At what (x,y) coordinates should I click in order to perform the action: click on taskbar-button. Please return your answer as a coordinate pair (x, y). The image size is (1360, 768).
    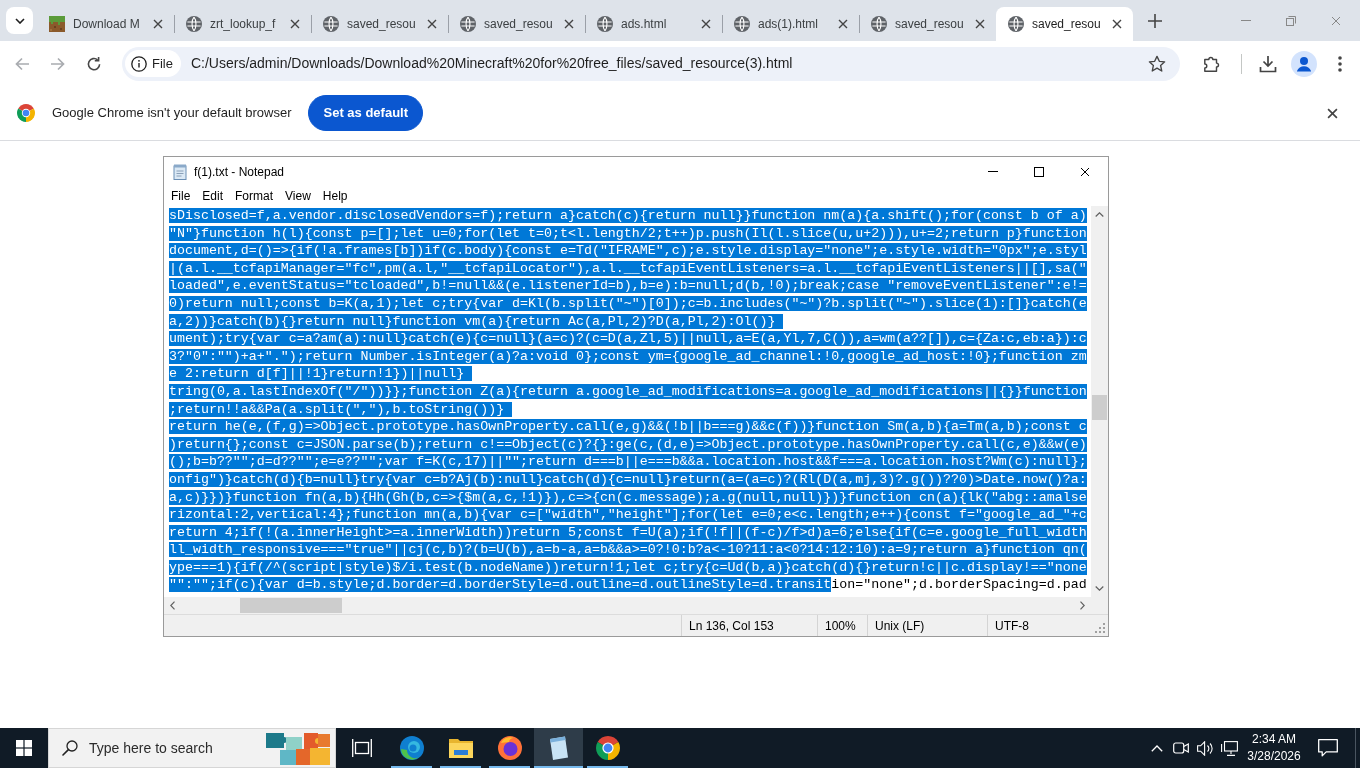
    Looking at the image, I should click on (558, 748).